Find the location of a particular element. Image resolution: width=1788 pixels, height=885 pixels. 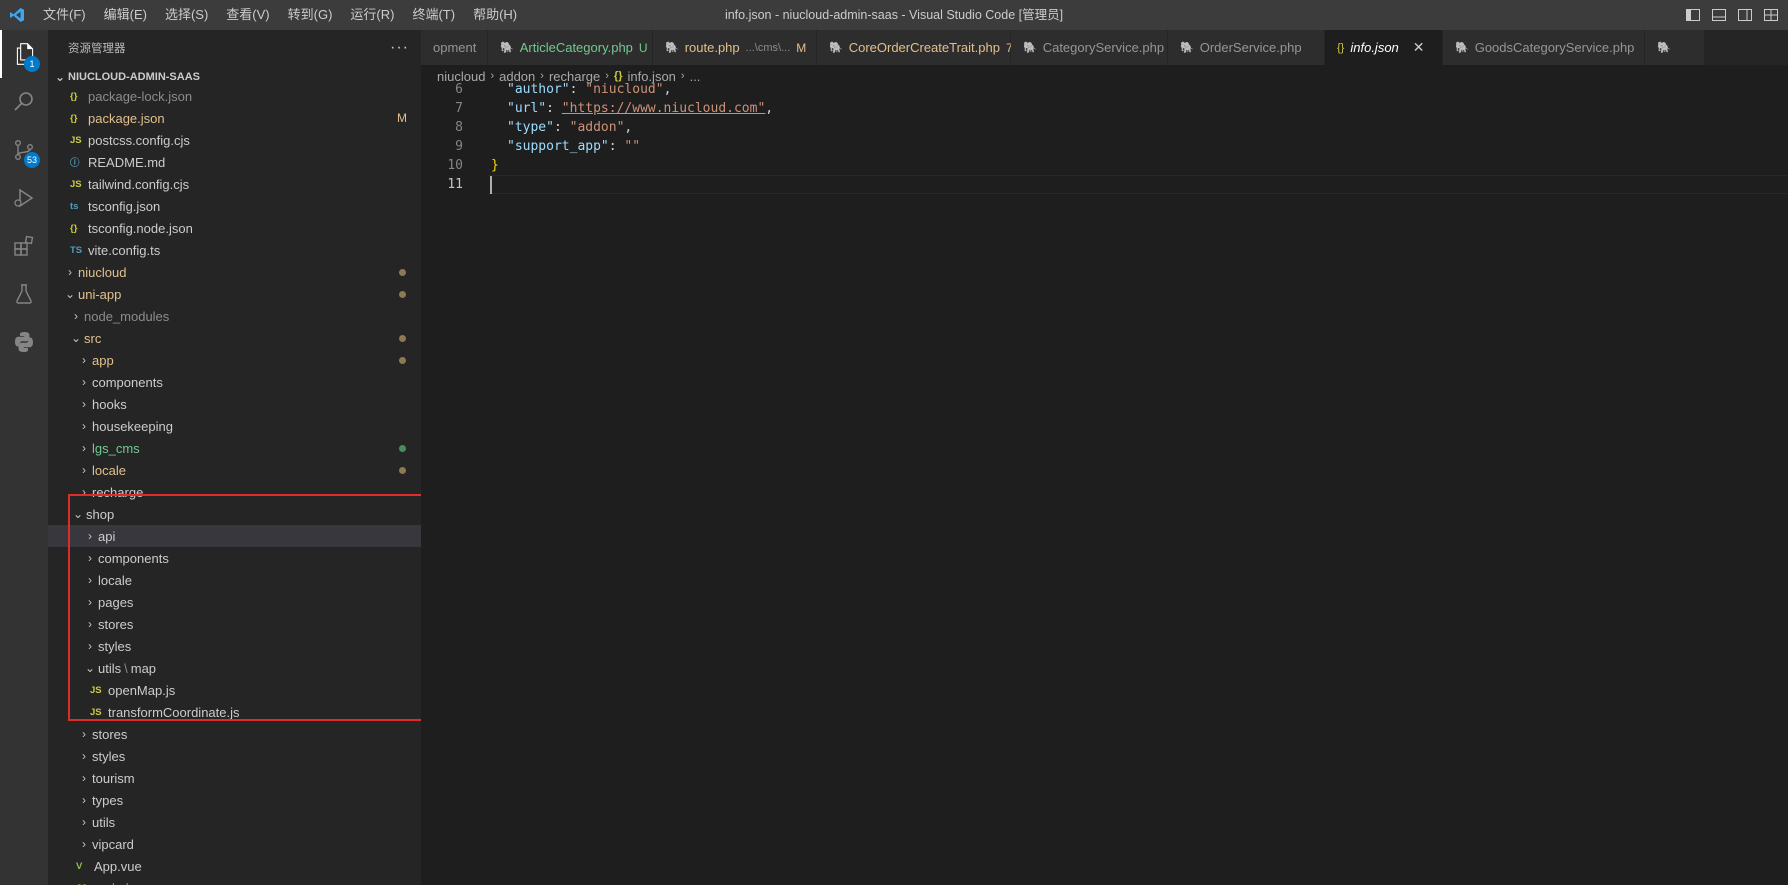

menu-item: 帮助(H) is located at coordinates (495, 15).